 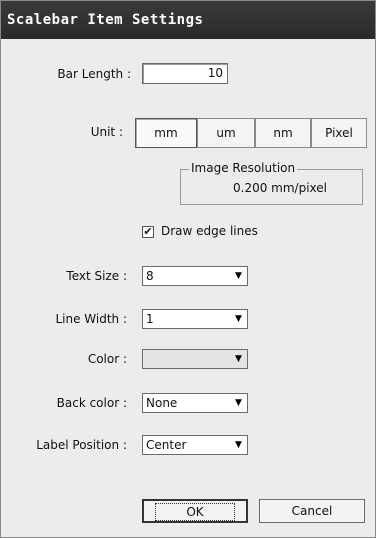 I want to click on label-position-value: Center, so click(x=166, y=445).